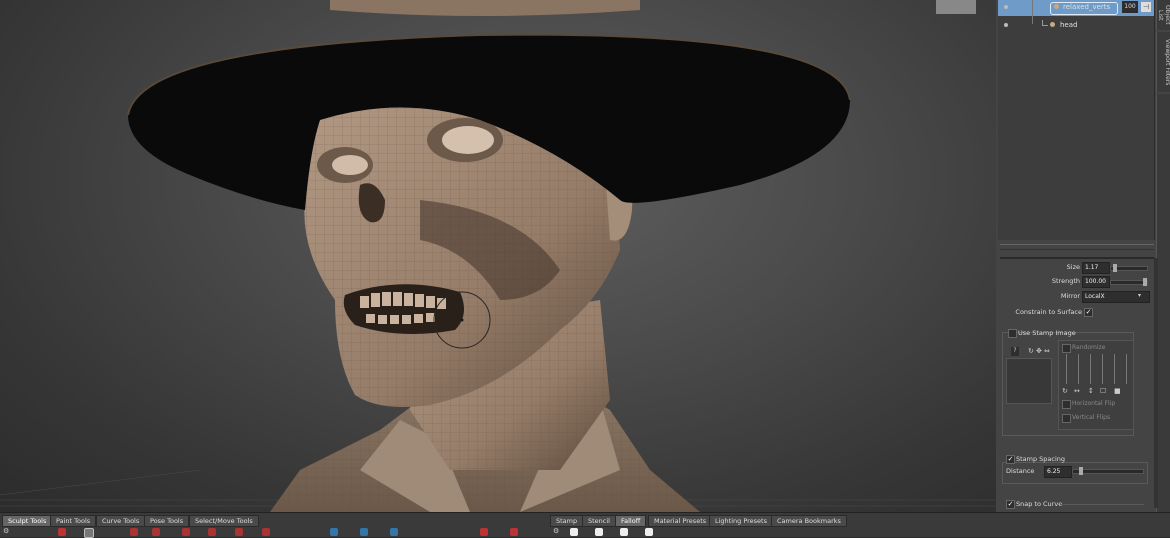 The image size is (1170, 538). What do you see at coordinates (1039, 351) in the screenshot?
I see `move-icon: ✥` at bounding box center [1039, 351].